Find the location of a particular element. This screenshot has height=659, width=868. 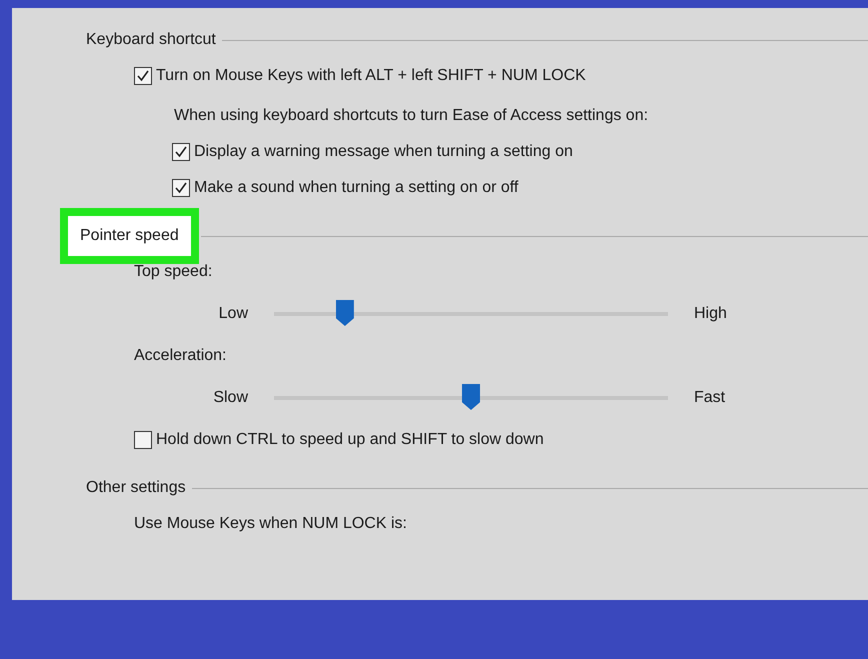

slider-min-label: Slow is located at coordinates (230, 398).